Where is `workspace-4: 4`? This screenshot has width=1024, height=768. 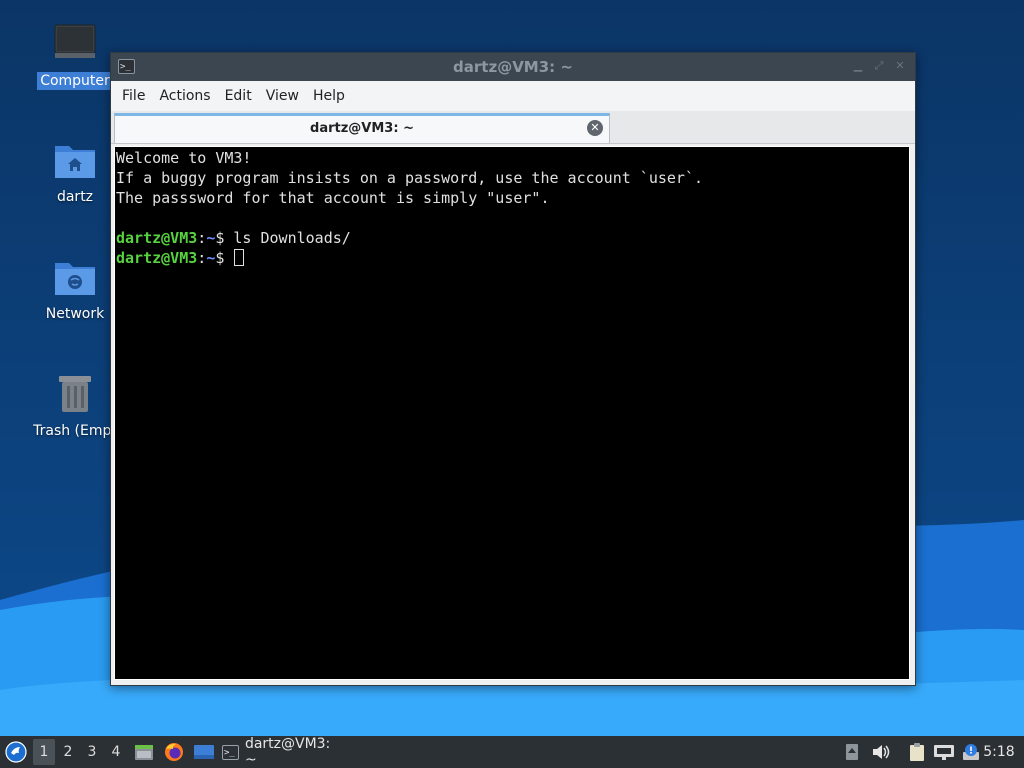 workspace-4: 4 is located at coordinates (116, 752).